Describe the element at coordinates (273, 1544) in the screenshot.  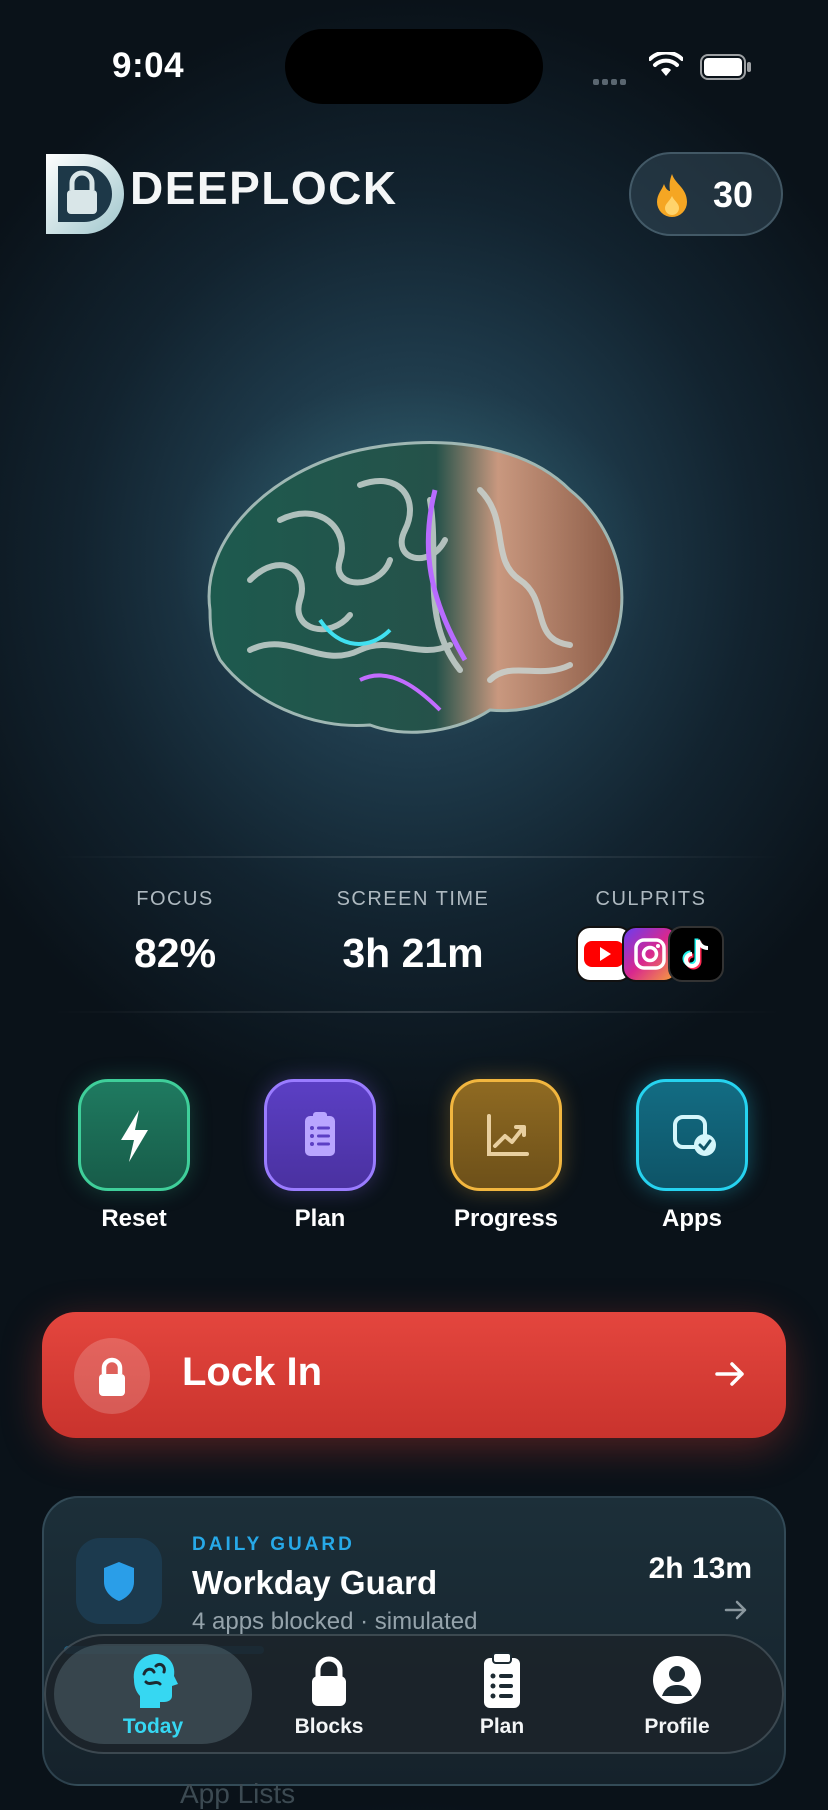
I see `daily-guard-eyebrow: DAILY GUARD` at that location.